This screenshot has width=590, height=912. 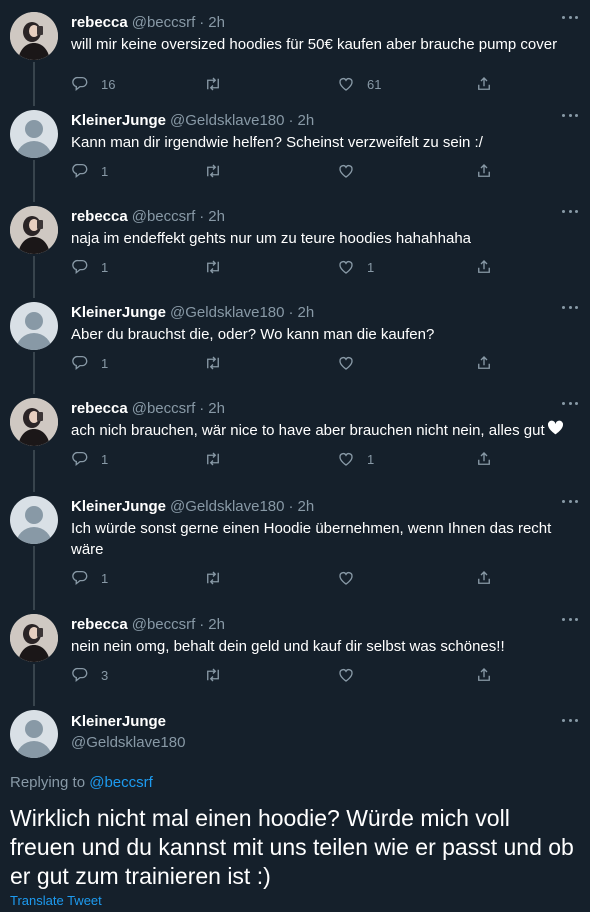 What do you see at coordinates (359, 84) in the screenshot?
I see `like-button: 61` at bounding box center [359, 84].